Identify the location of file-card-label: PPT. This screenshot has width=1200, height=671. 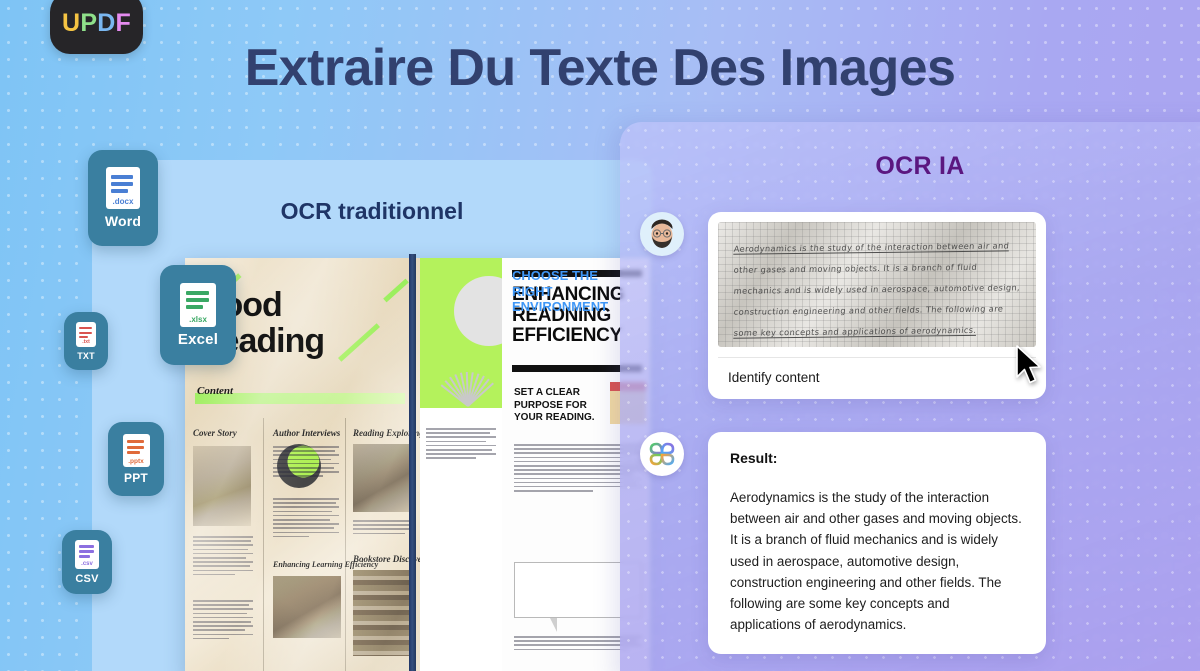
(136, 477).